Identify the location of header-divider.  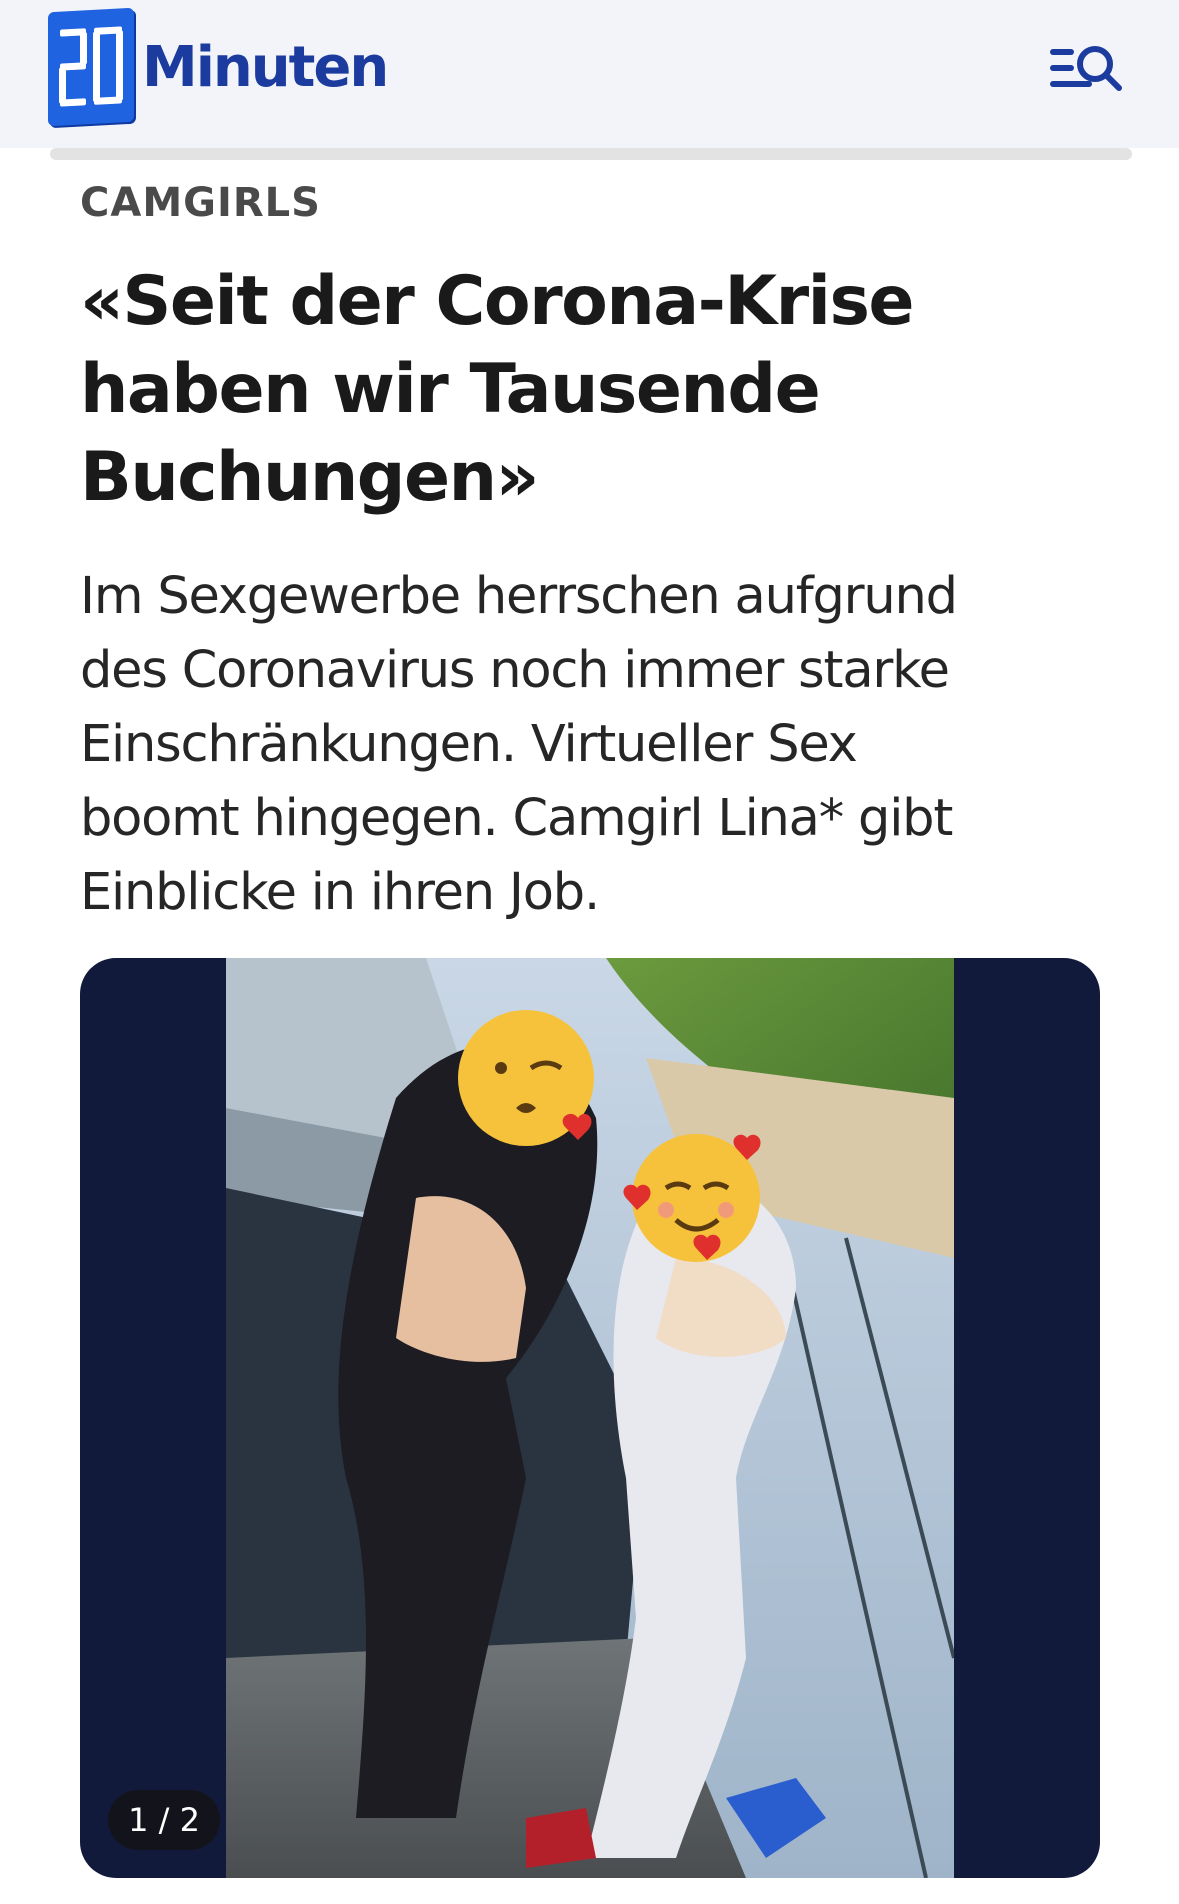
(591, 154).